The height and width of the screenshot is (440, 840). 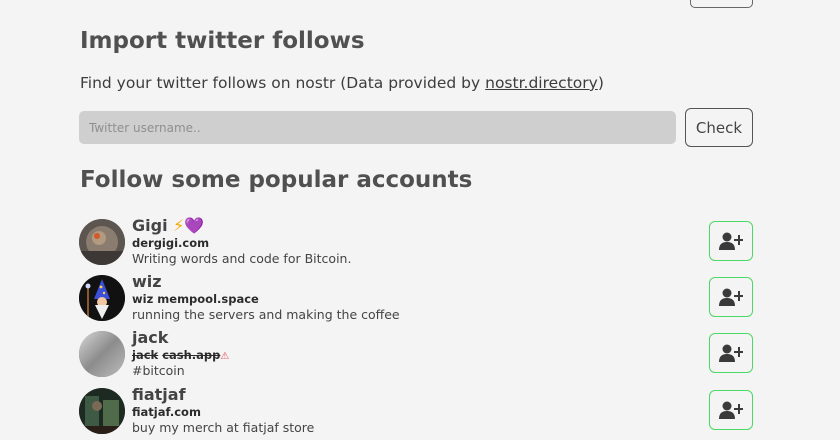 I want to click on nip05-user: jack, so click(x=145, y=355).